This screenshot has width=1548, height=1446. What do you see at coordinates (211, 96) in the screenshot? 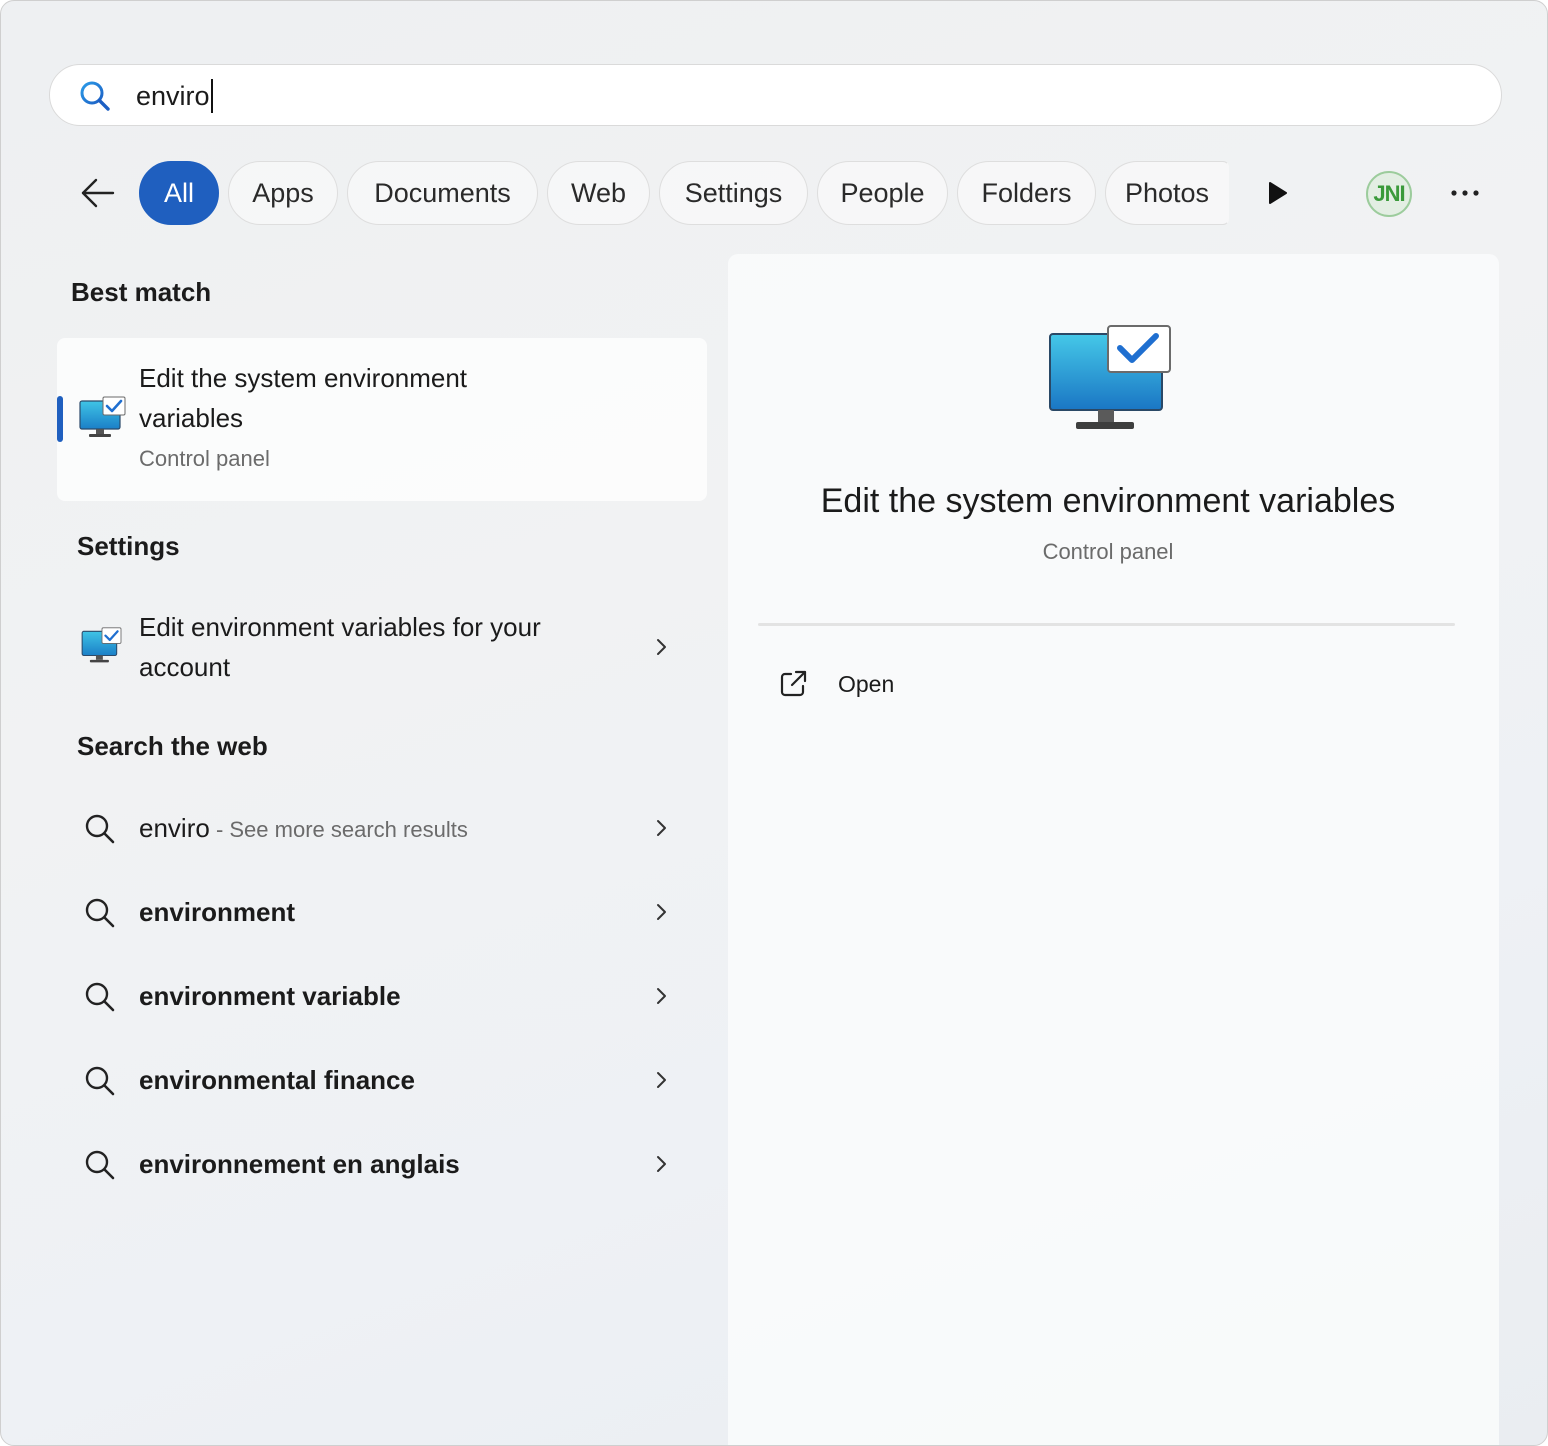
I see `text-caret` at bounding box center [211, 96].